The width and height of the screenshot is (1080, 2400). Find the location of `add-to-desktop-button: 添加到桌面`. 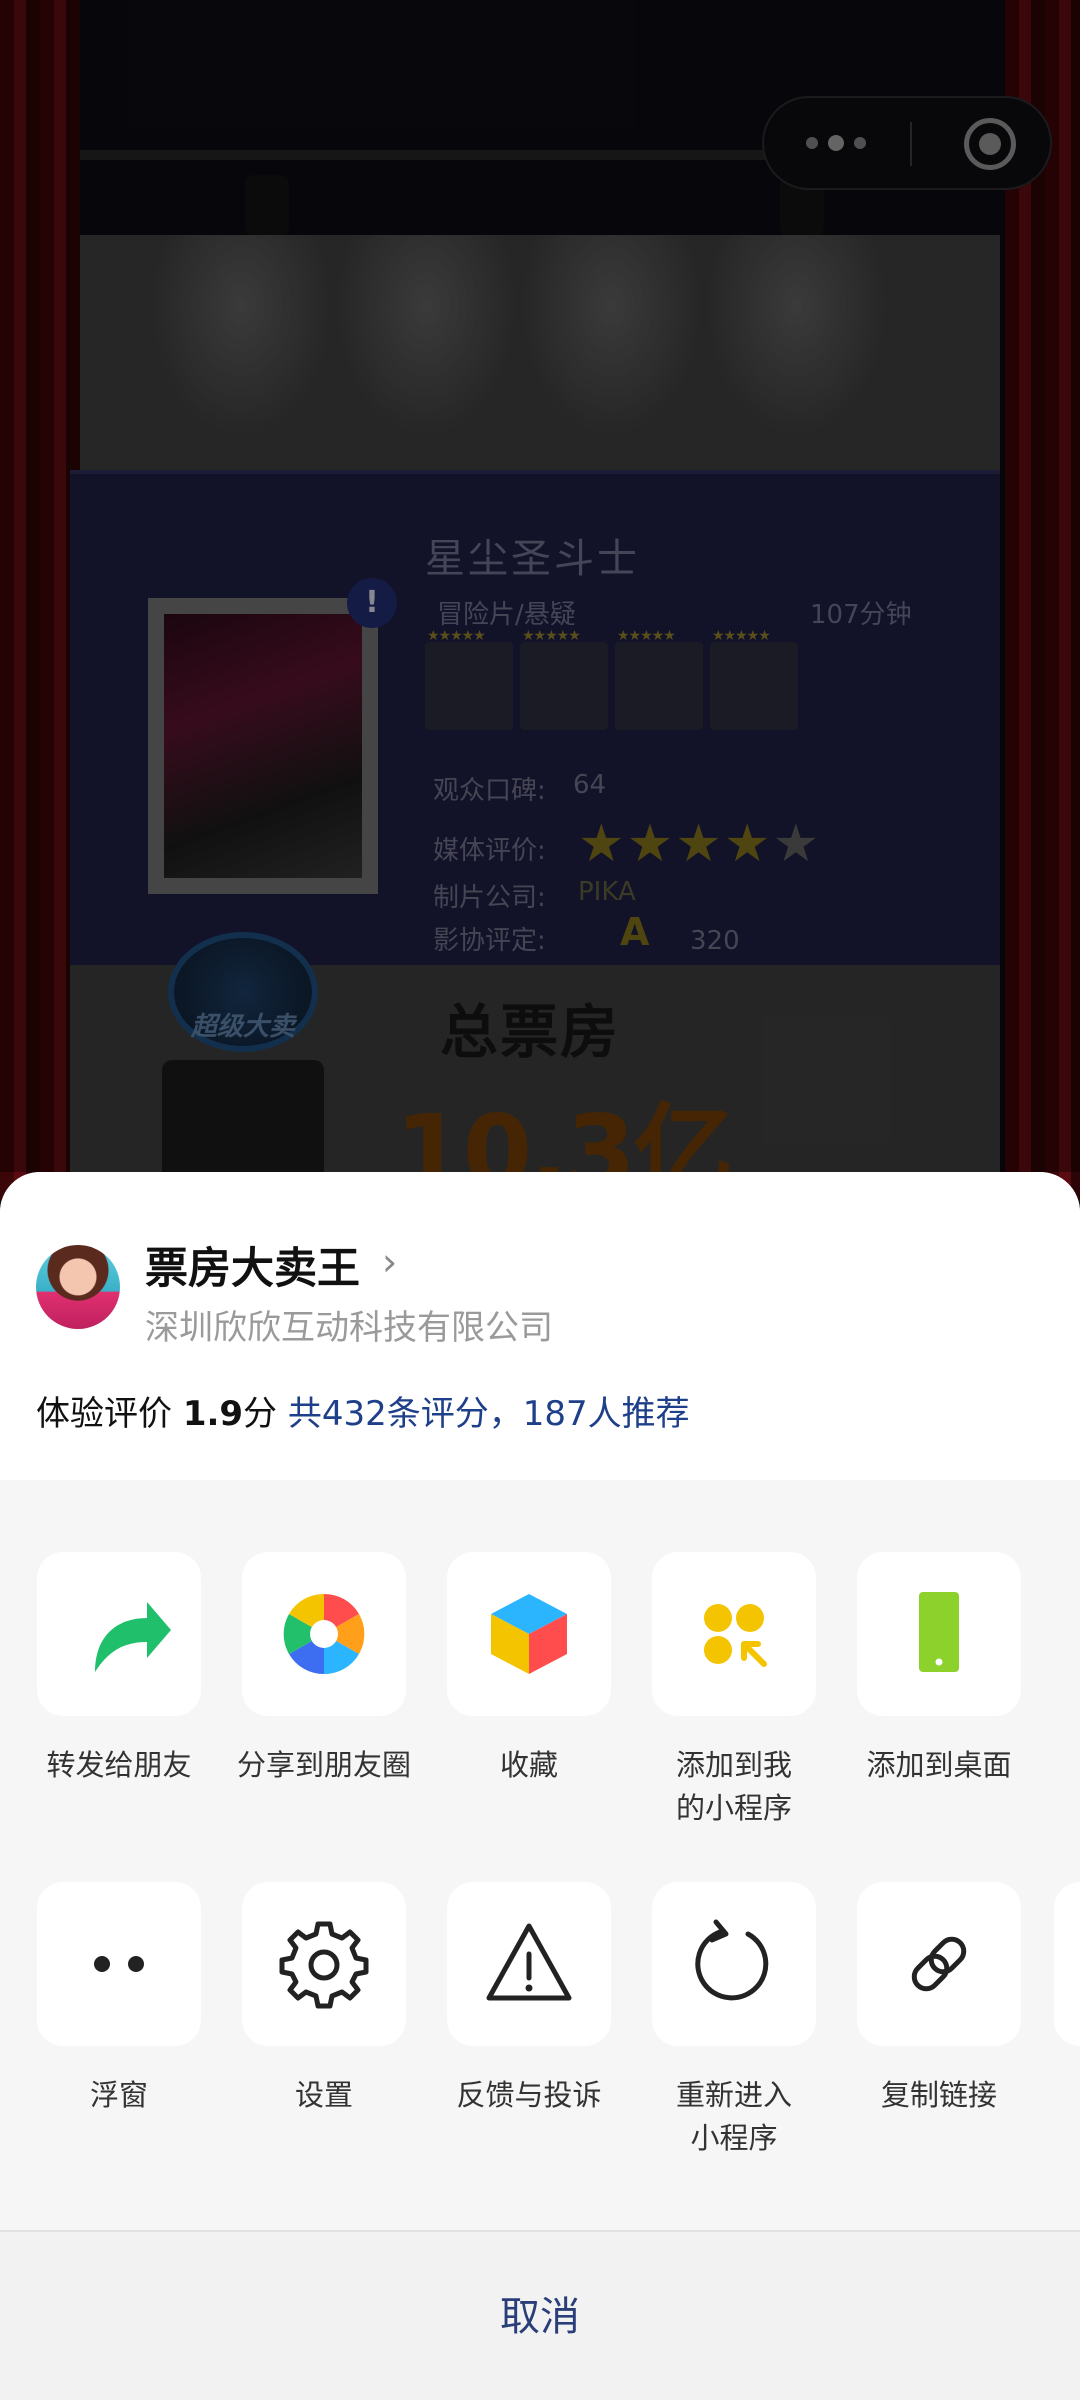

add-to-desktop-button: 添加到桌面 is located at coordinates (939, 1669).